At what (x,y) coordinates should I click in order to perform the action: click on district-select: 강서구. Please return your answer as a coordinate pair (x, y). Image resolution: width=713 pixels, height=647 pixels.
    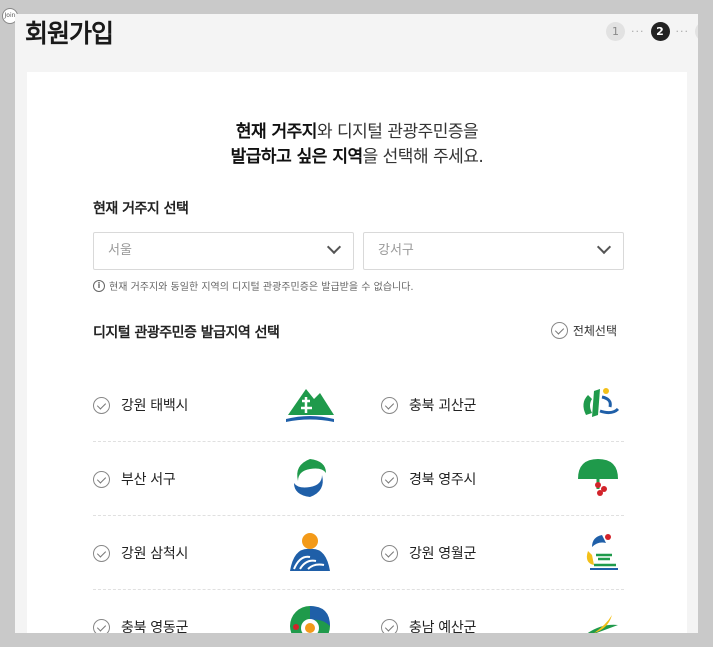
    Looking at the image, I should click on (493, 251).